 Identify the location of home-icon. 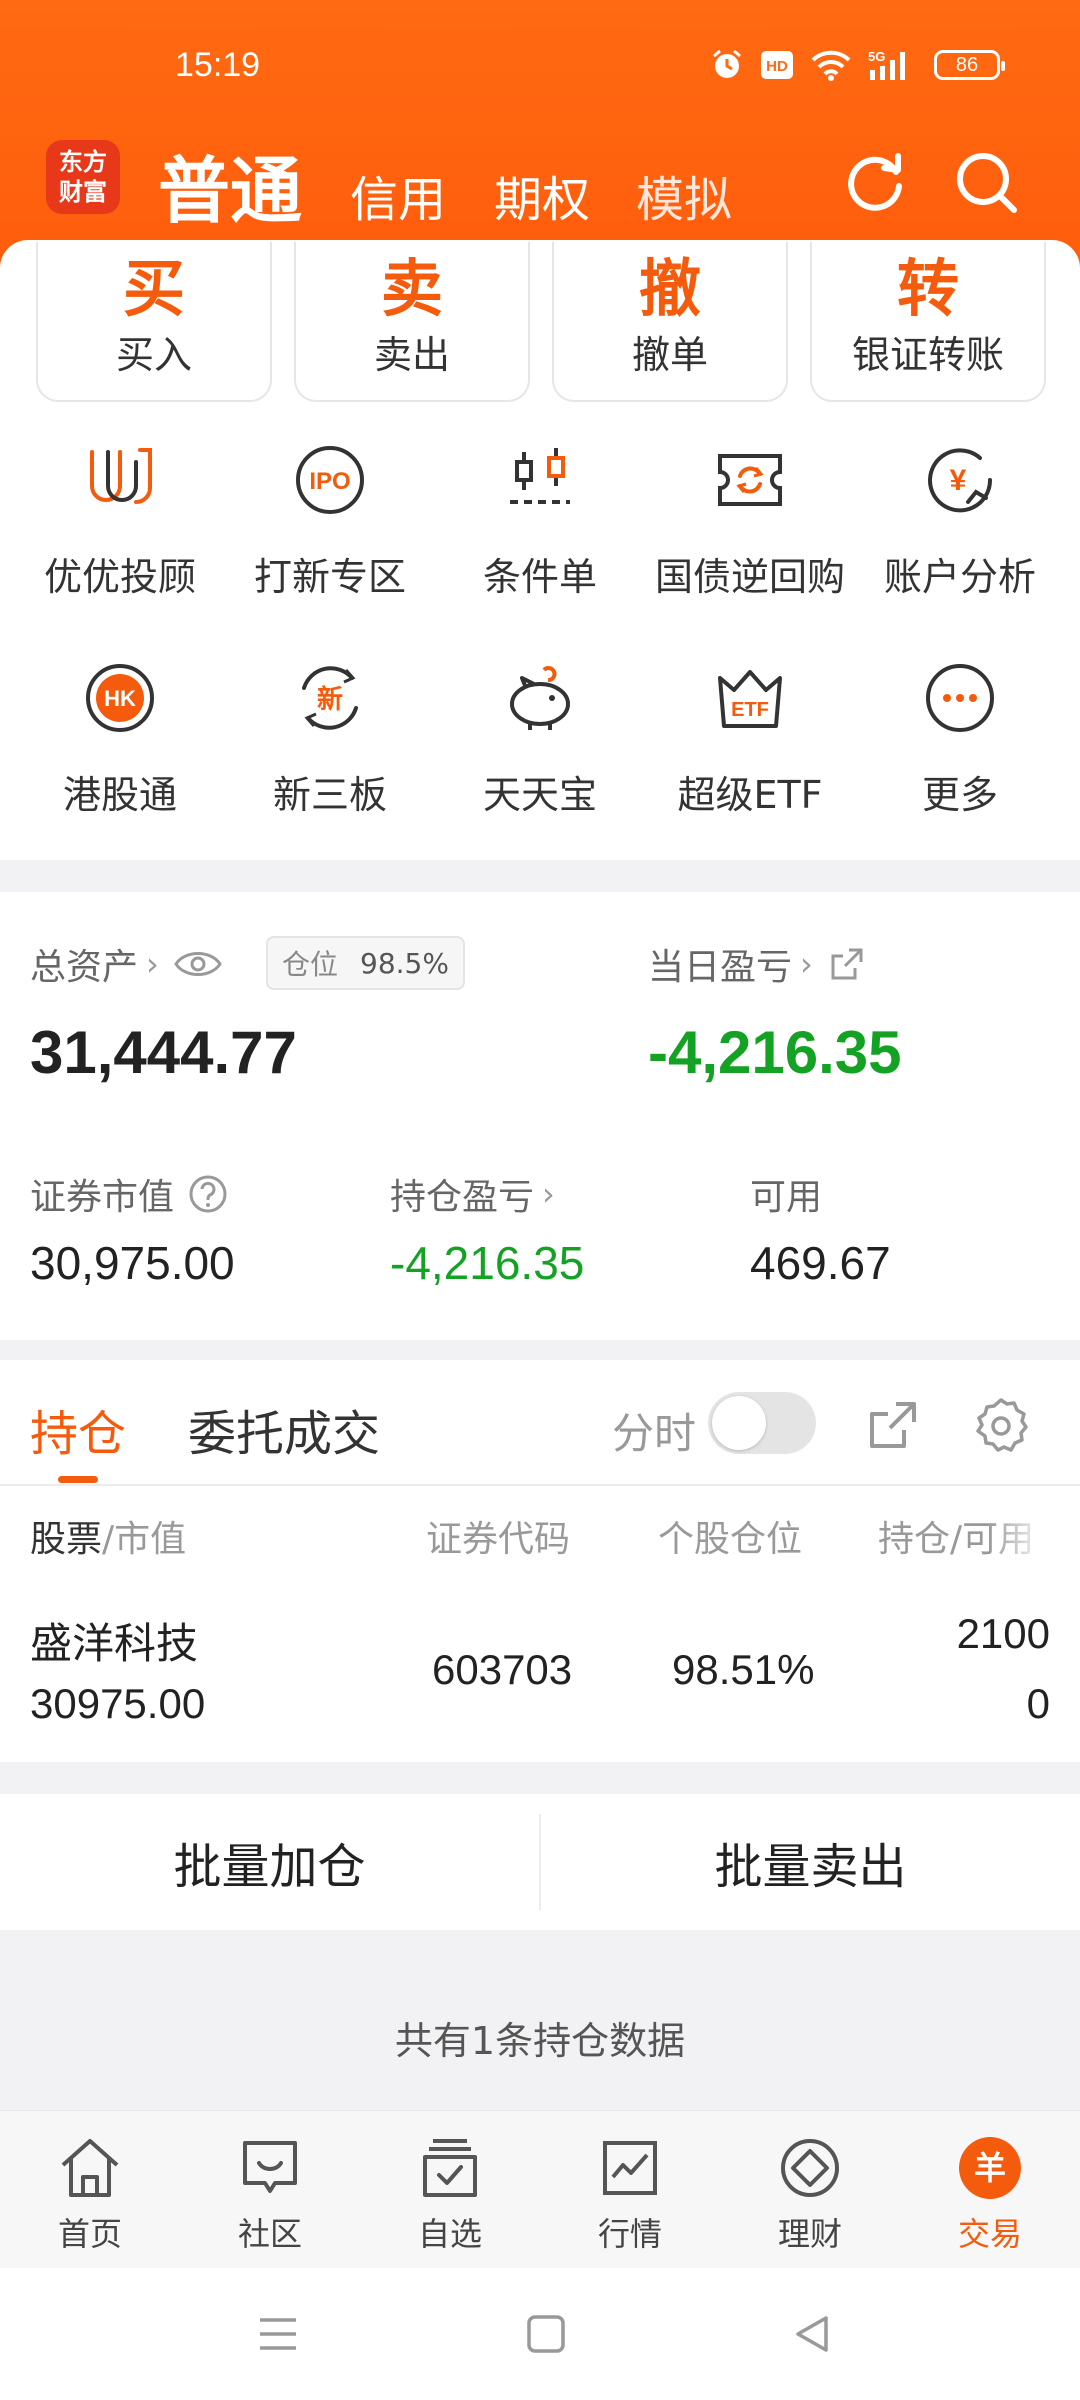
(90, 2168).